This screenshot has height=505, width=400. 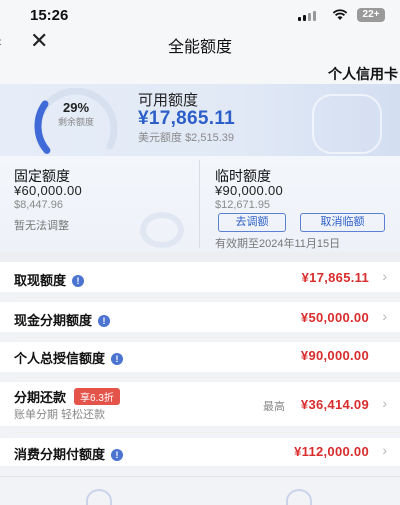 What do you see at coordinates (200, 257) in the screenshot?
I see `section-gap` at bounding box center [200, 257].